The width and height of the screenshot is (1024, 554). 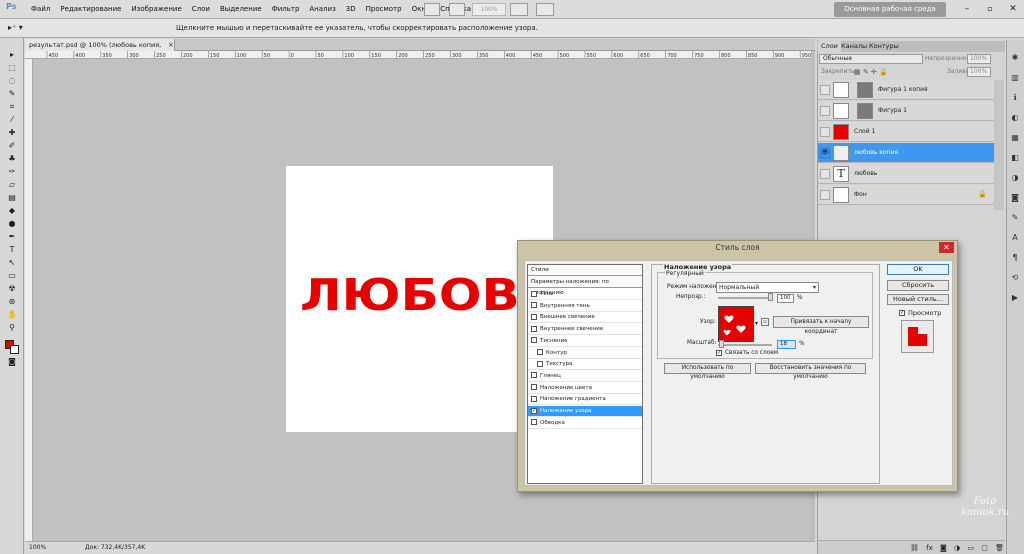 I want to click on history-brush-tool-icon: ✑, so click(x=12, y=172).